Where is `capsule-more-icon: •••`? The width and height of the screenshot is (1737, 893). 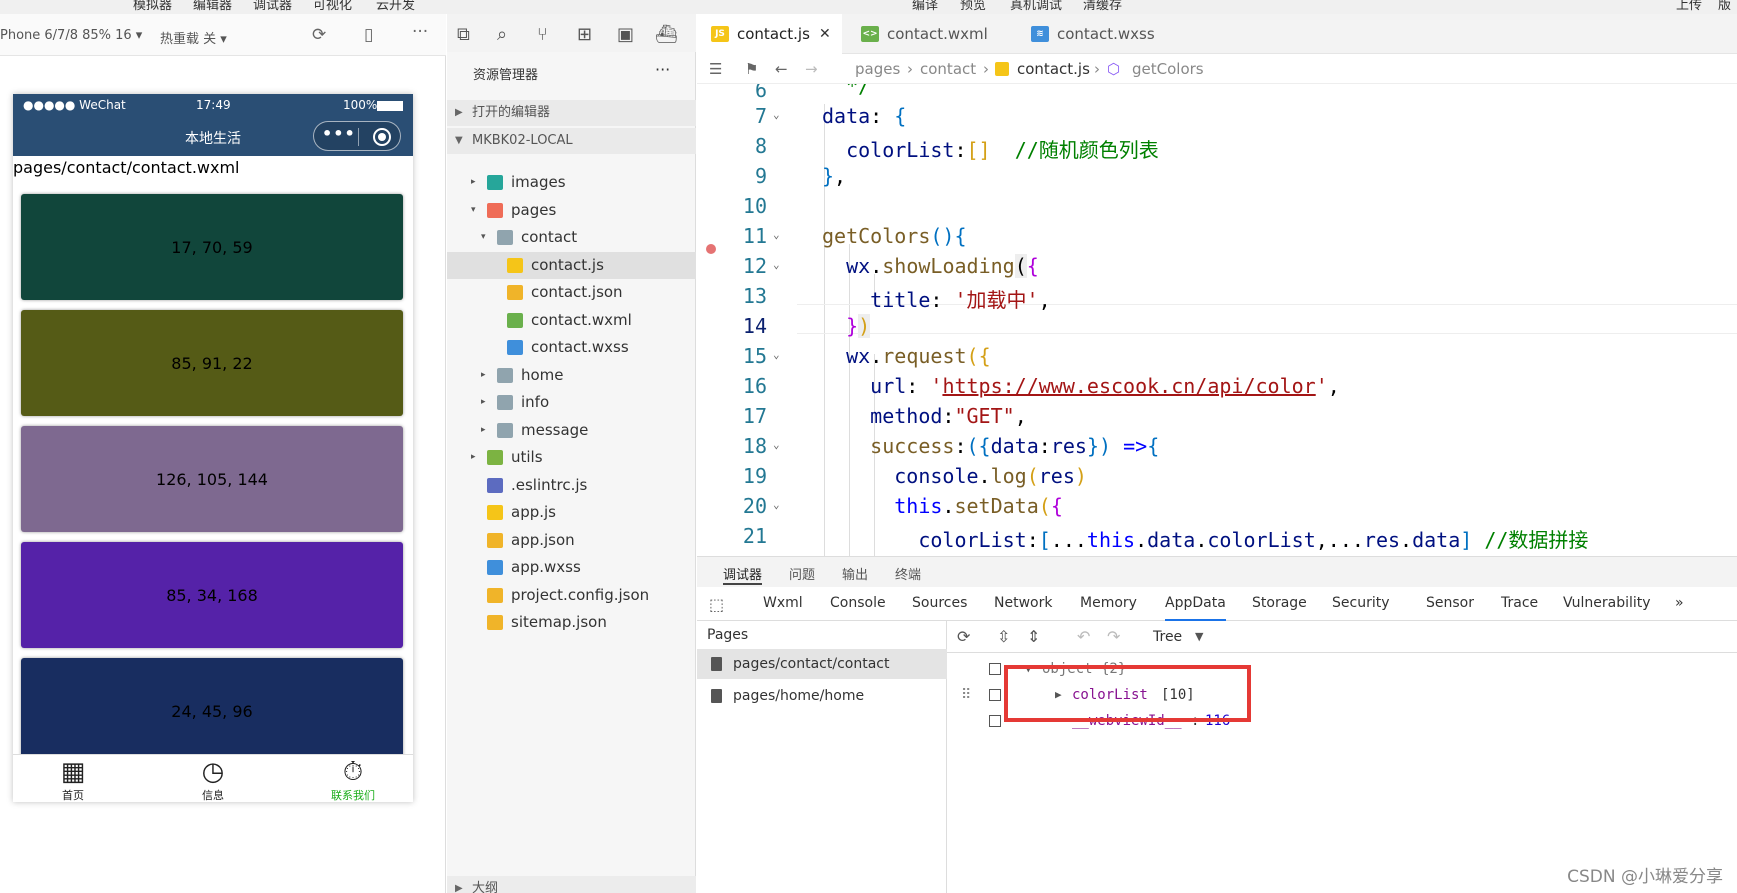
capsule-more-icon: ••• is located at coordinates (339, 133).